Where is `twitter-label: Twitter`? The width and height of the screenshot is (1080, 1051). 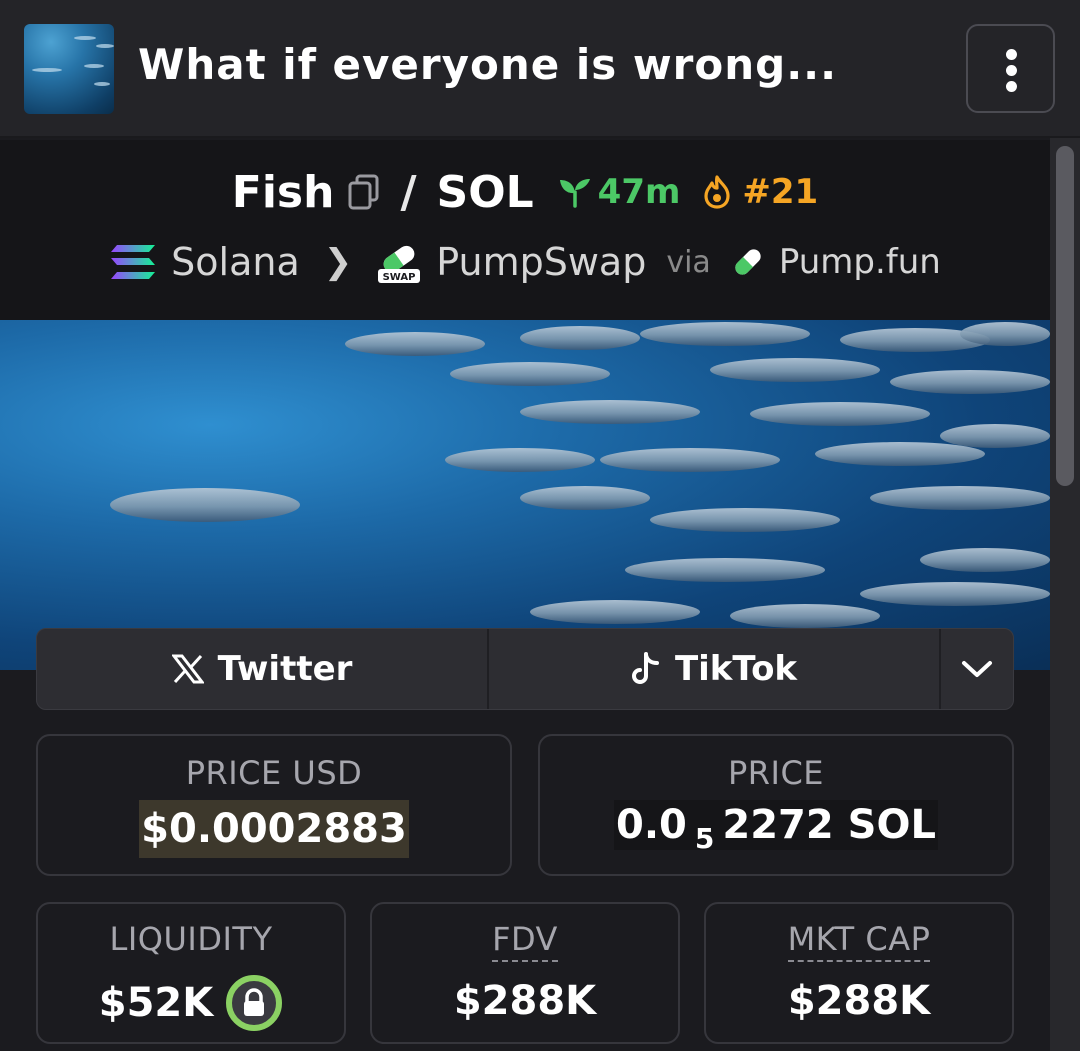 twitter-label: Twitter is located at coordinates (285, 669).